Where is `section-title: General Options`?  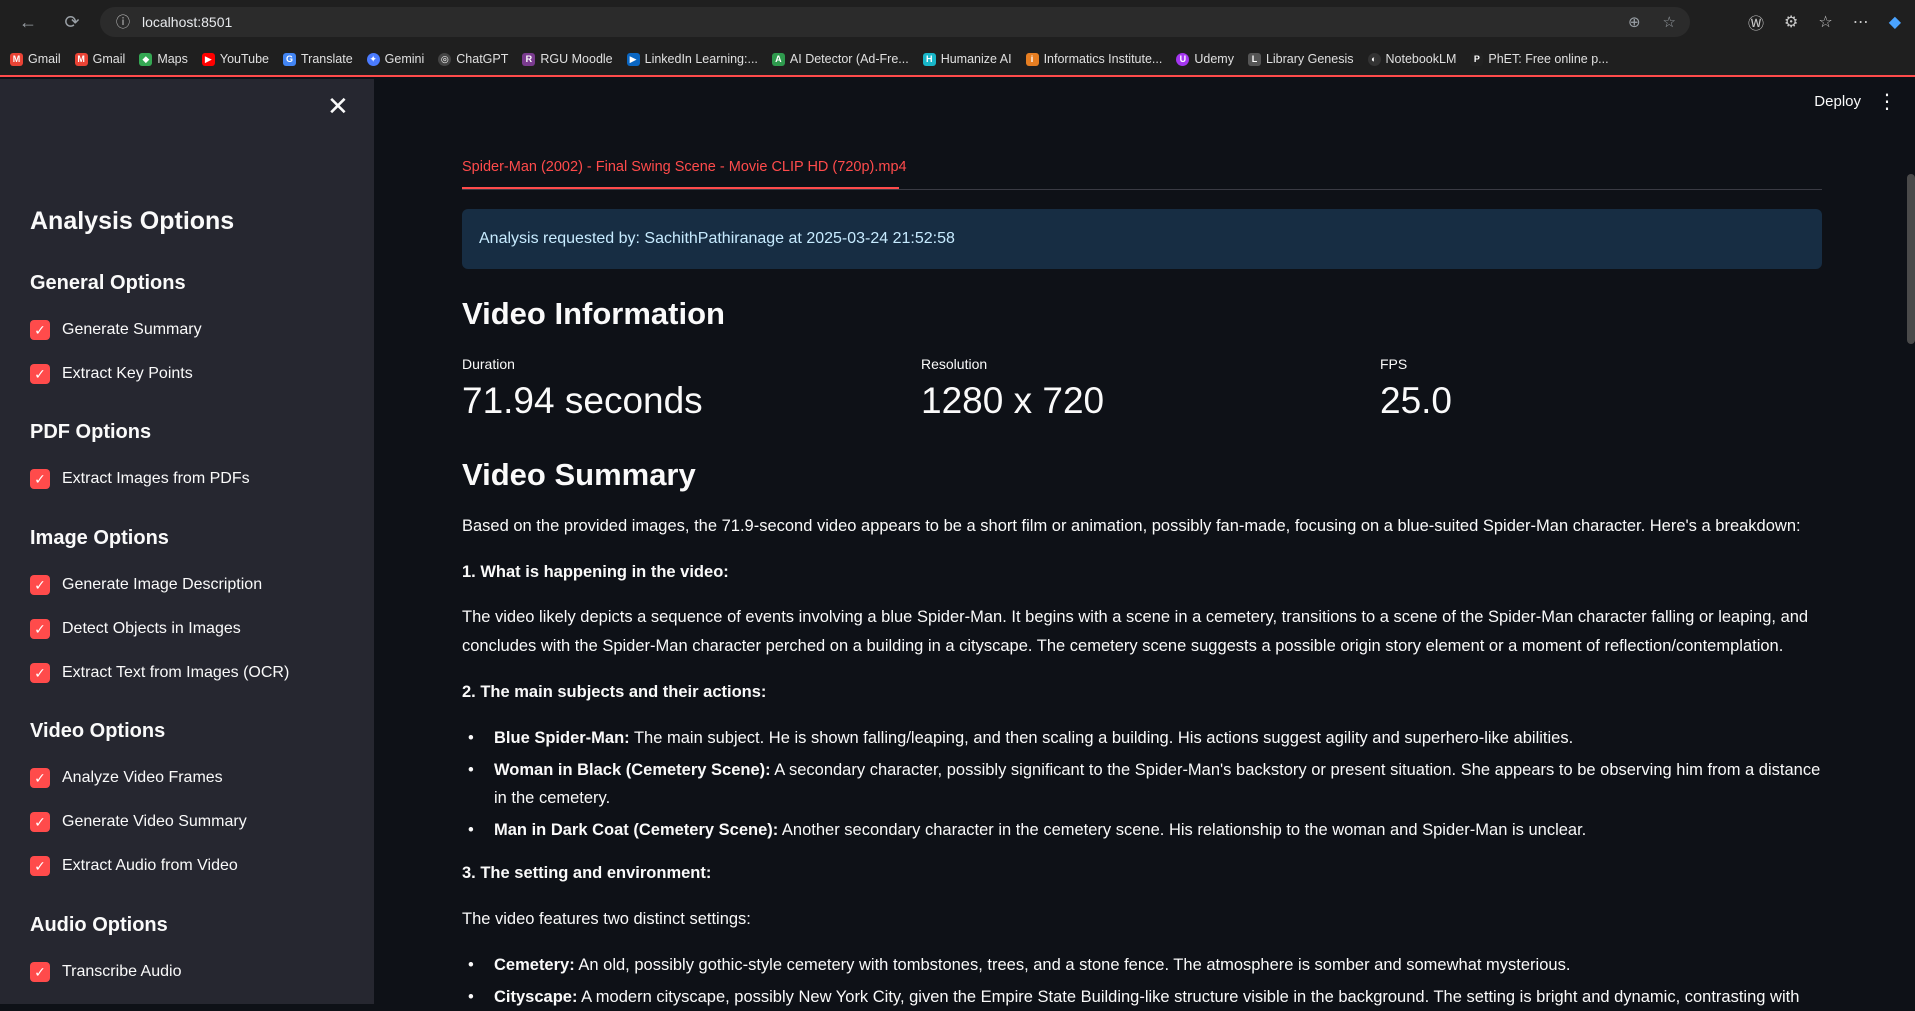 section-title: General Options is located at coordinates (108, 283).